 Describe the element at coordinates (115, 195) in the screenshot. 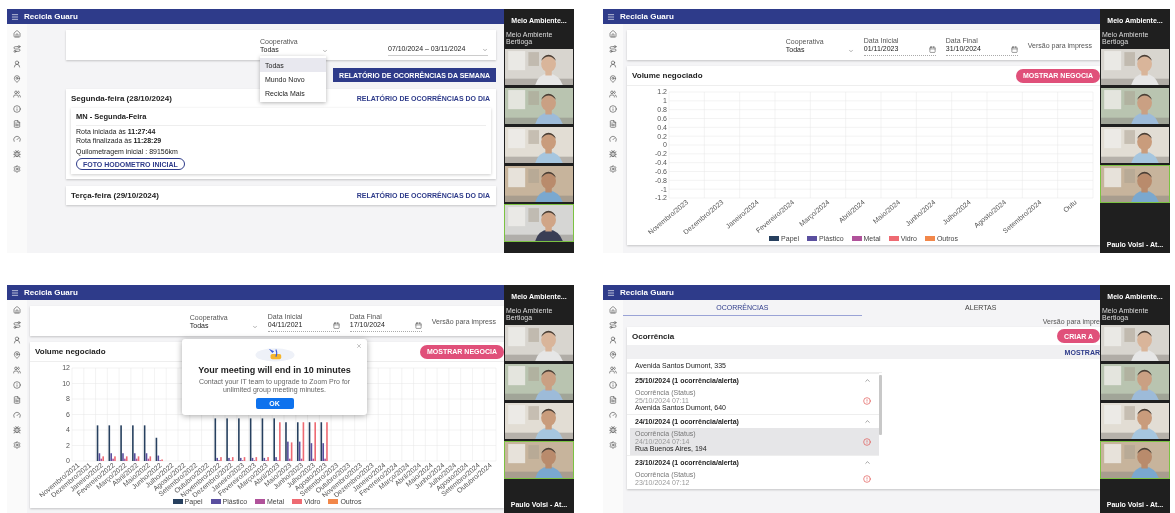

I see `day-title: Terça-feira (29/10/2024)` at that location.